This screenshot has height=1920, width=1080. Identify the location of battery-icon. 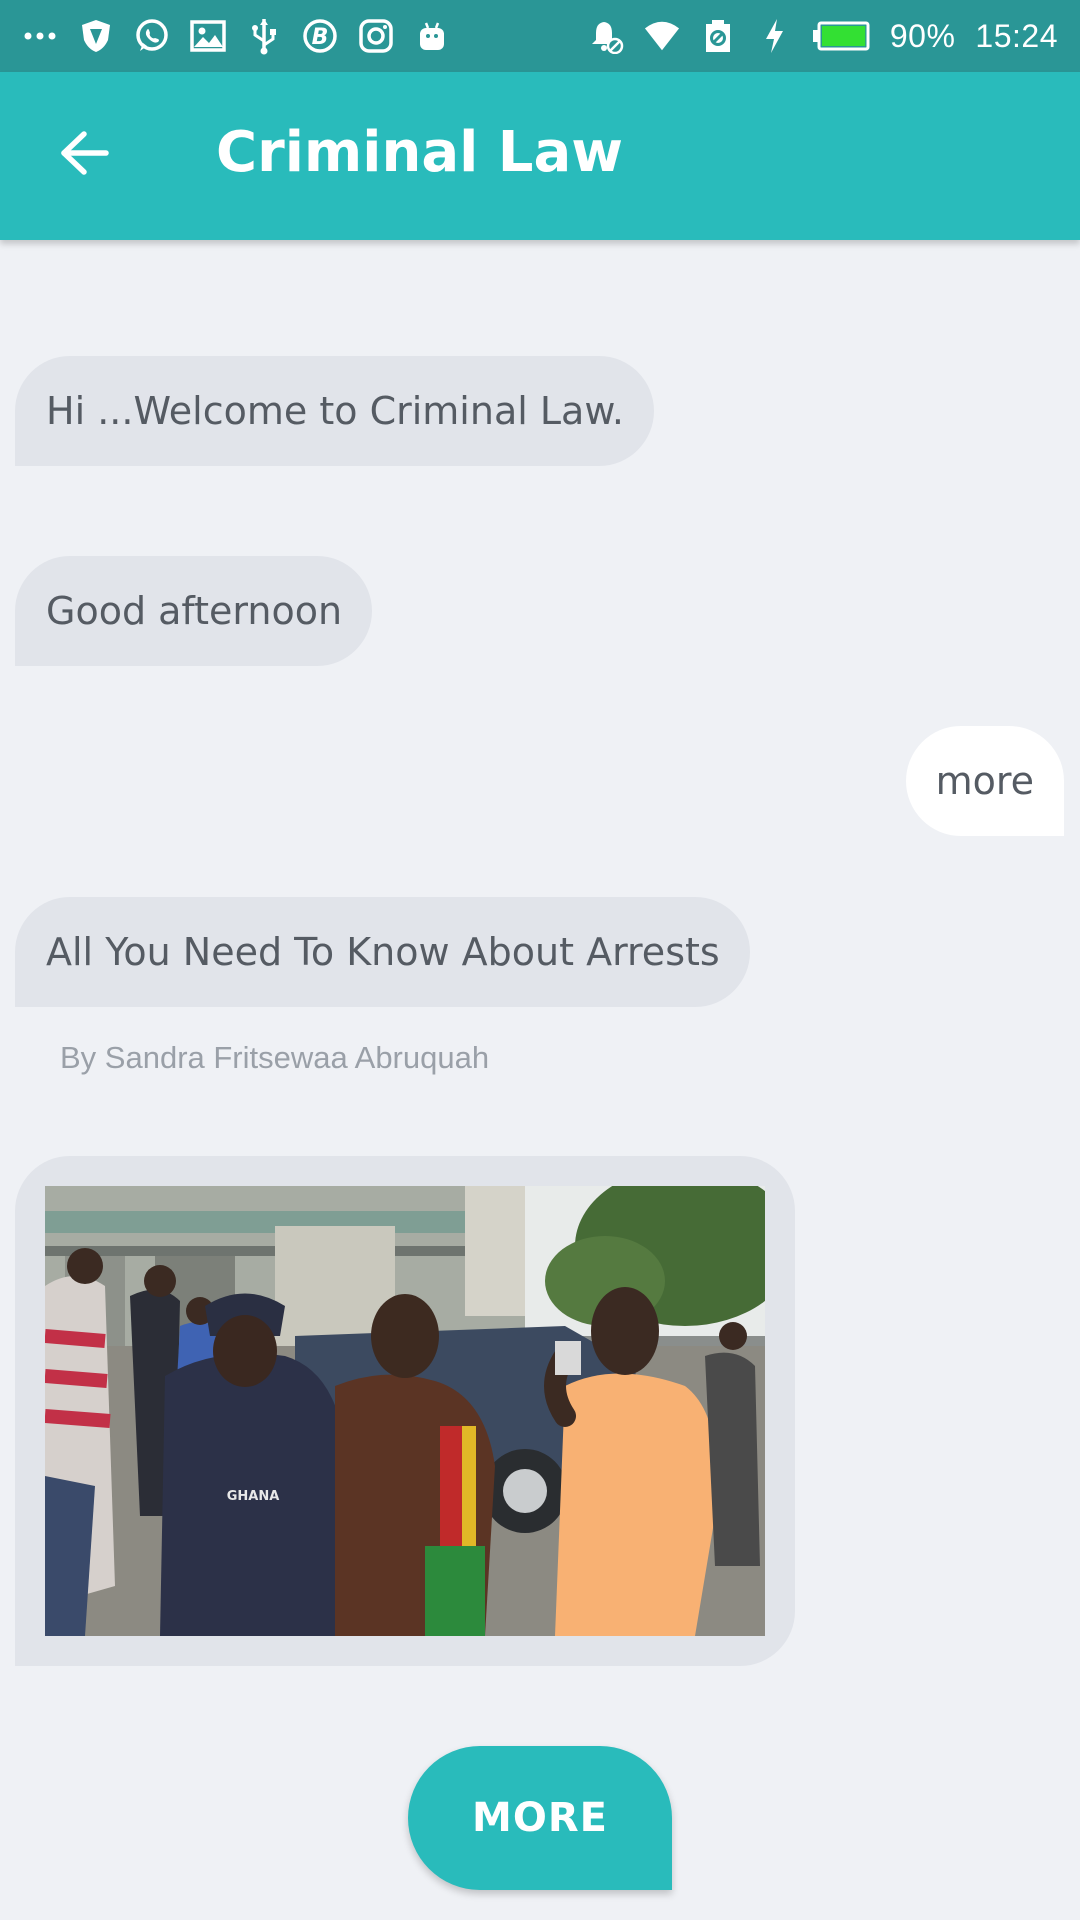
(841, 36).